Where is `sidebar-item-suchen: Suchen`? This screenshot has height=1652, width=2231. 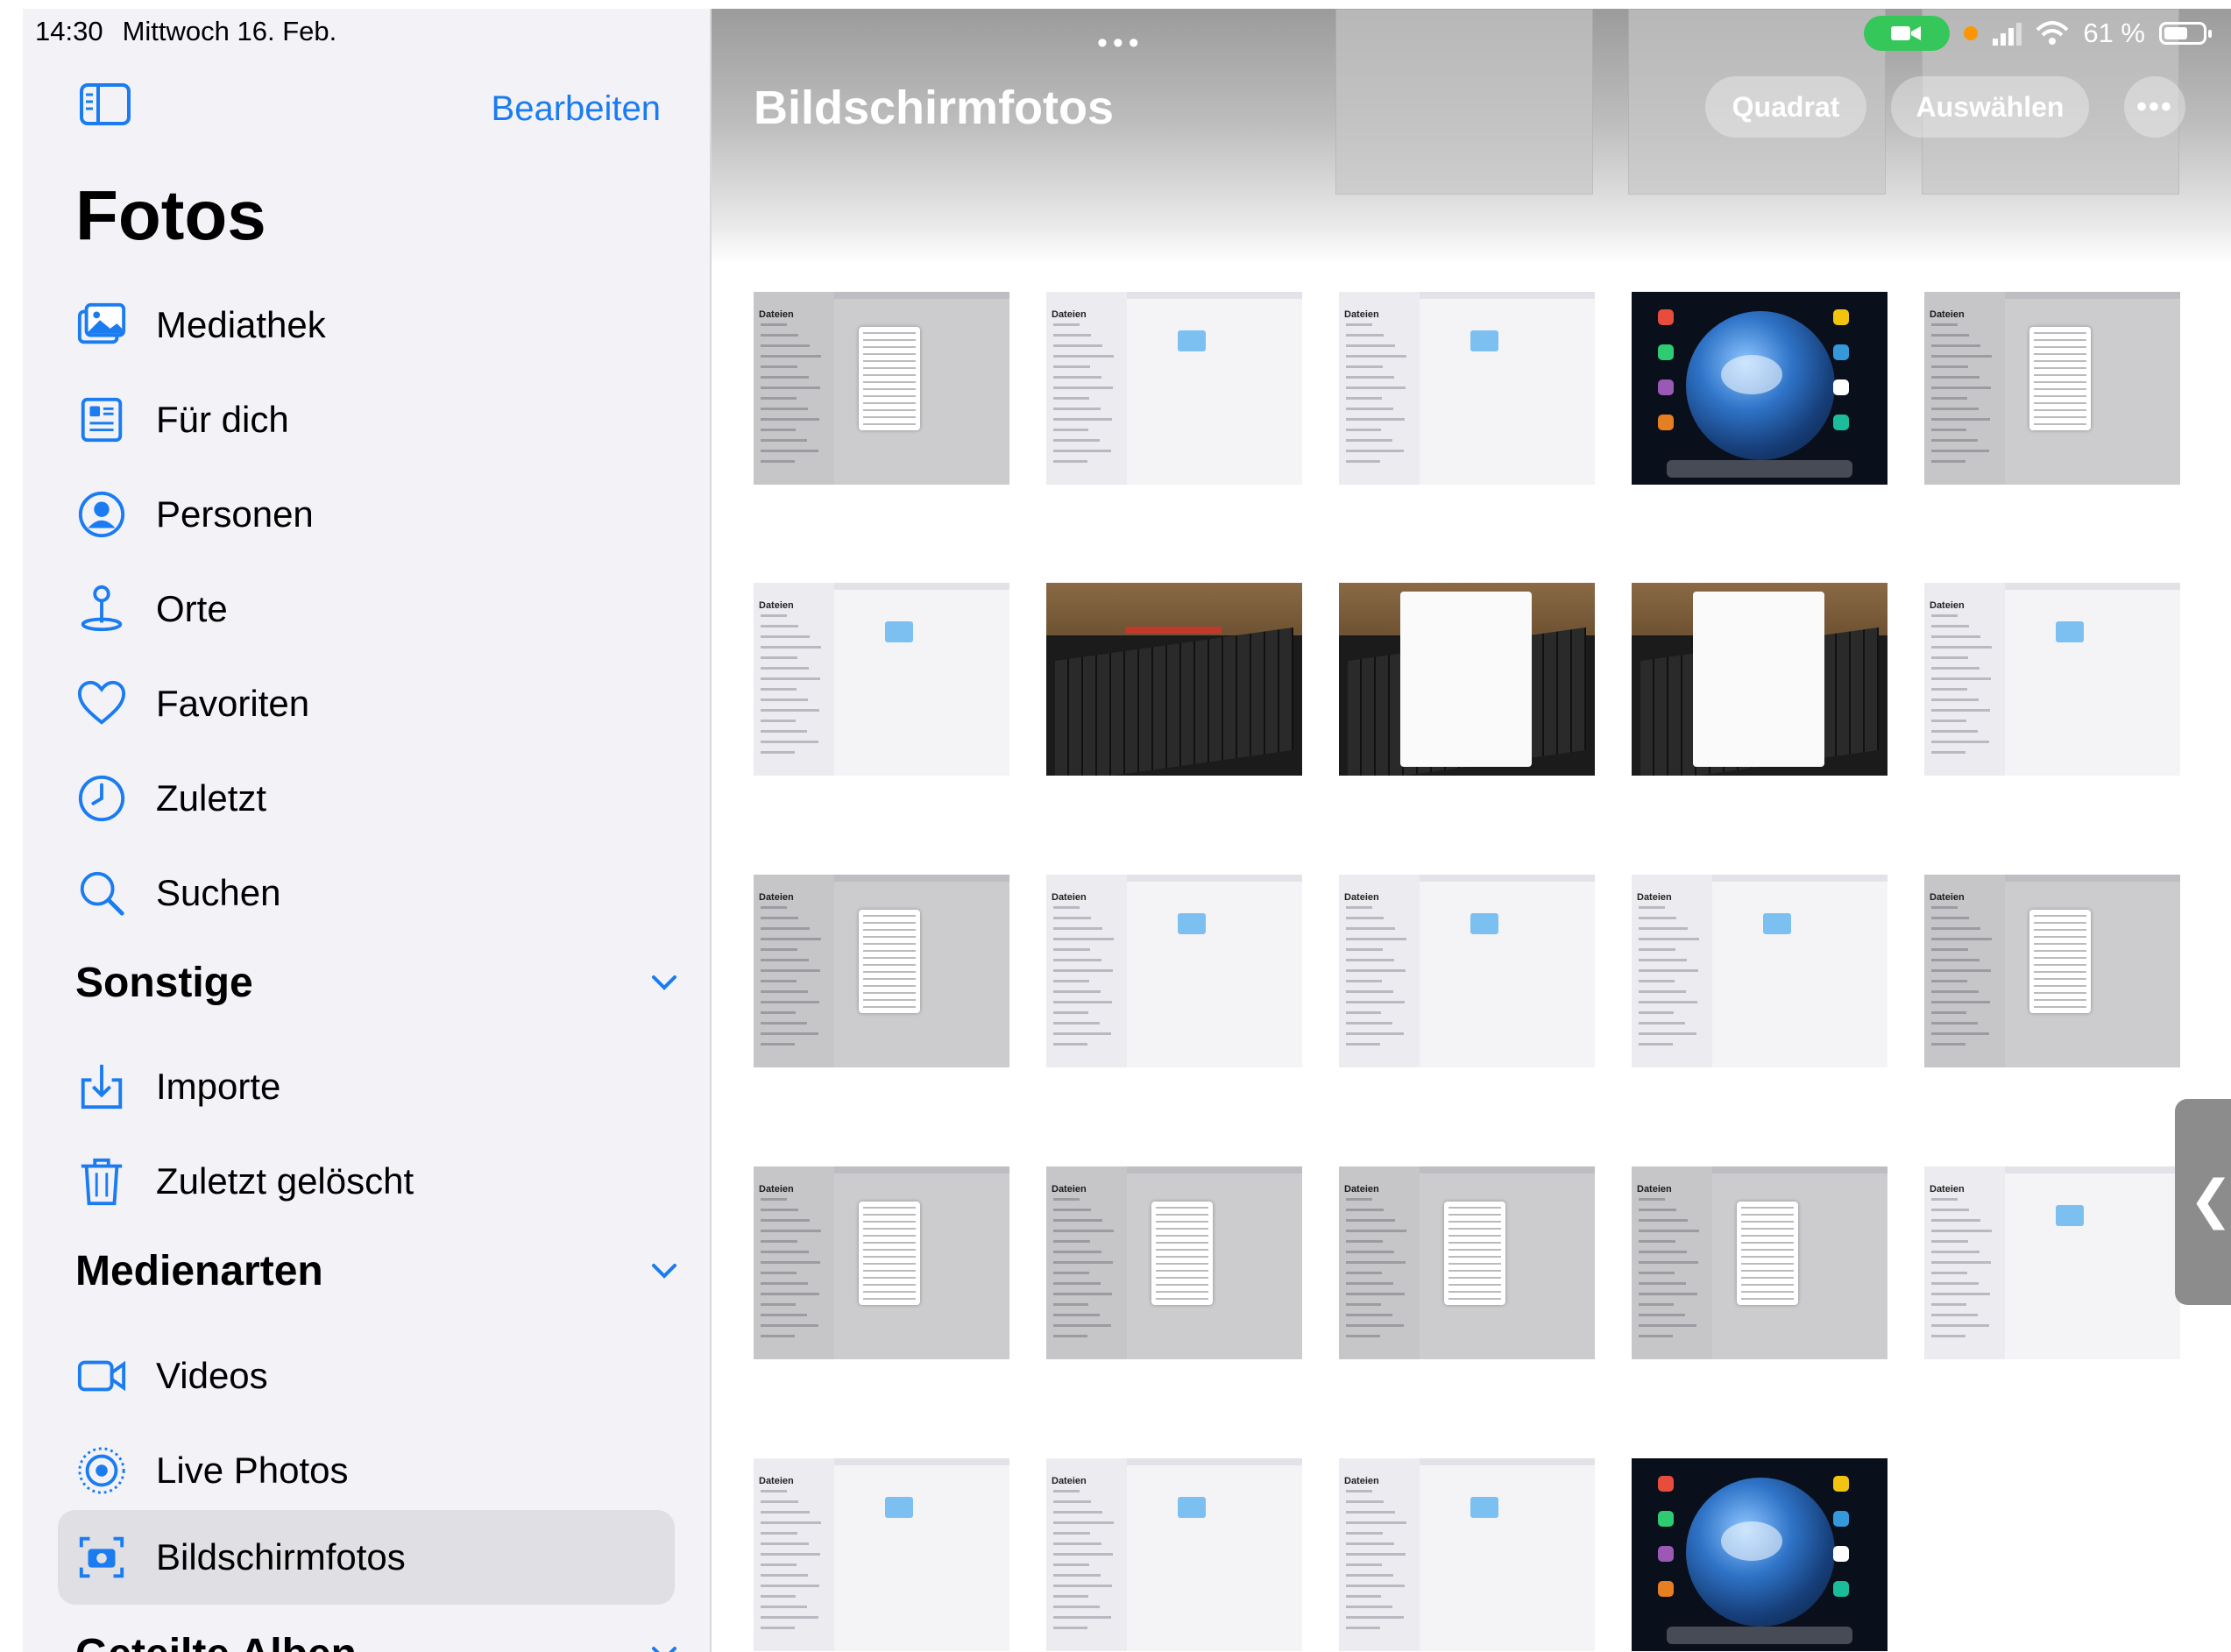
sidebar-item-suchen: Suchen is located at coordinates (382, 893).